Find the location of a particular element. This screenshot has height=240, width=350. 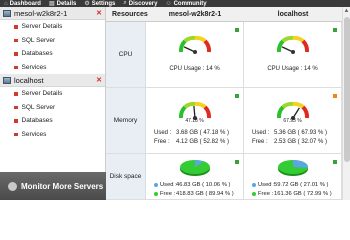

disk-free-line: Free :161.36 GB ( 72.99 % ) is located at coordinates (292, 194).